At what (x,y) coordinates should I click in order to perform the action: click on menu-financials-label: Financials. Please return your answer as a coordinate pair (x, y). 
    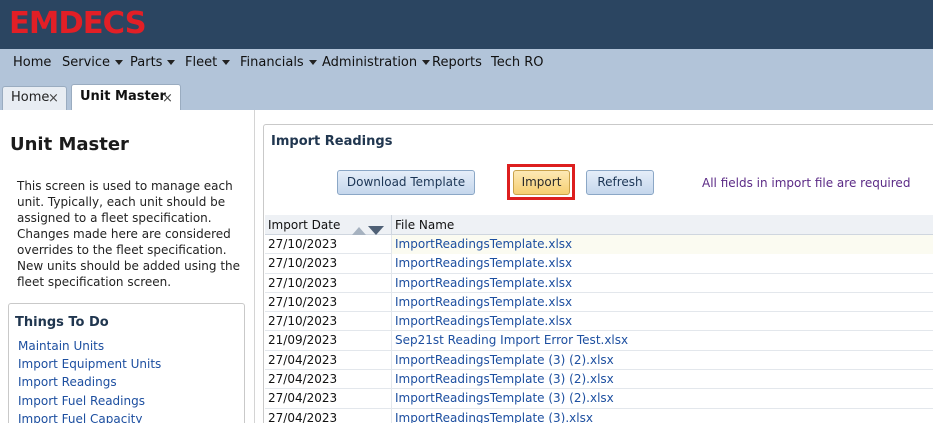
    Looking at the image, I should click on (272, 62).